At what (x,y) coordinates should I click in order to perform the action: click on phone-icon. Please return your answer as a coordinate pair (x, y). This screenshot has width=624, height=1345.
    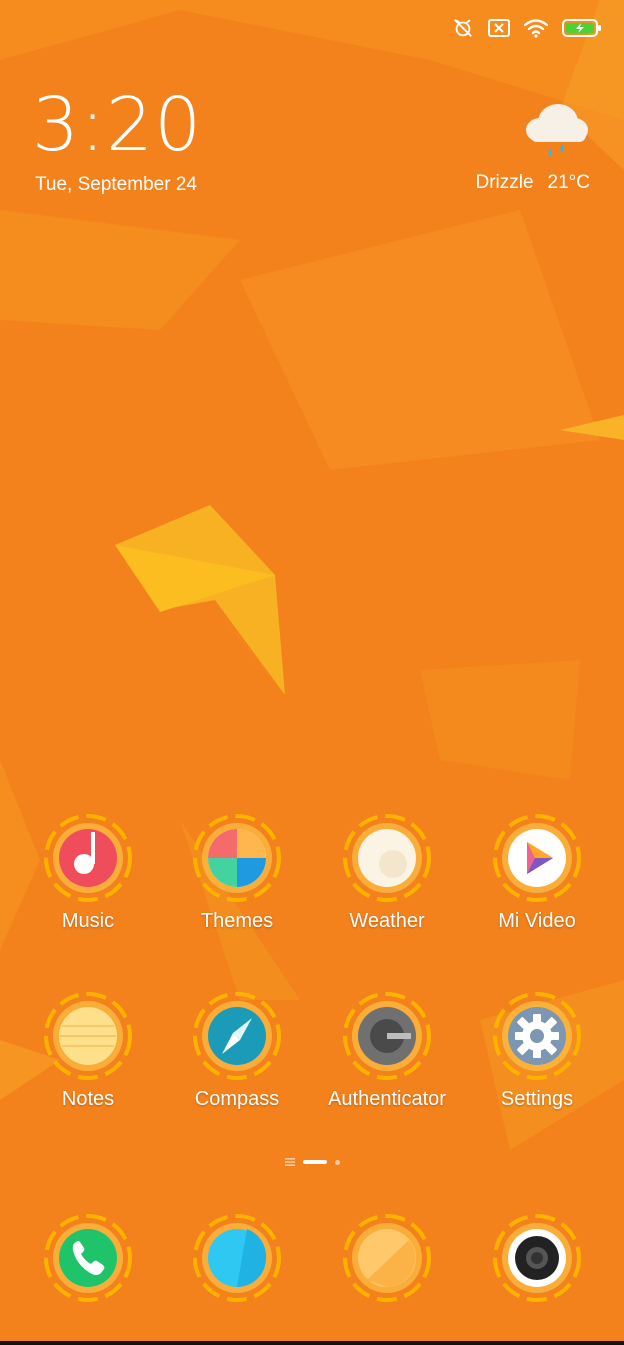
    Looking at the image, I should click on (88, 1258).